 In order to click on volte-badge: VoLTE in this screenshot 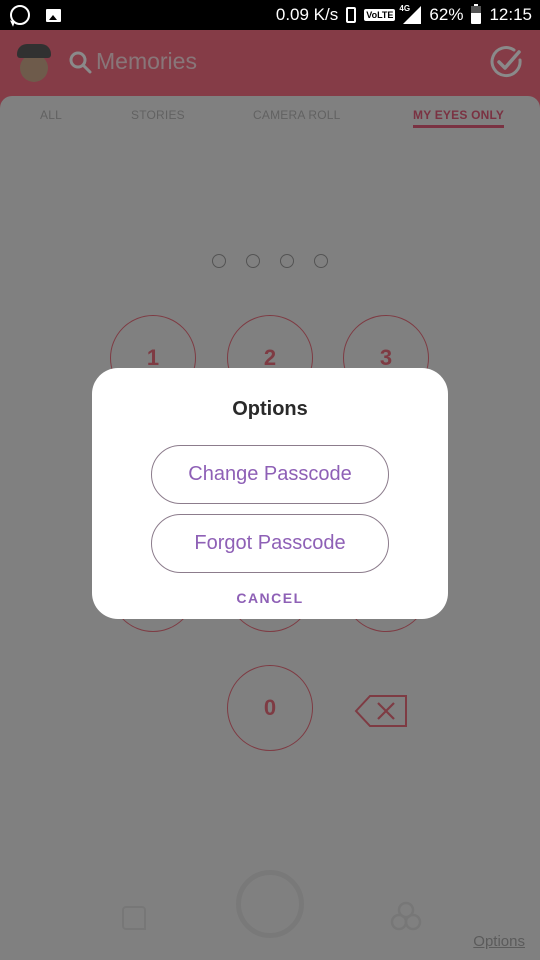, I will do `click(380, 15)`.